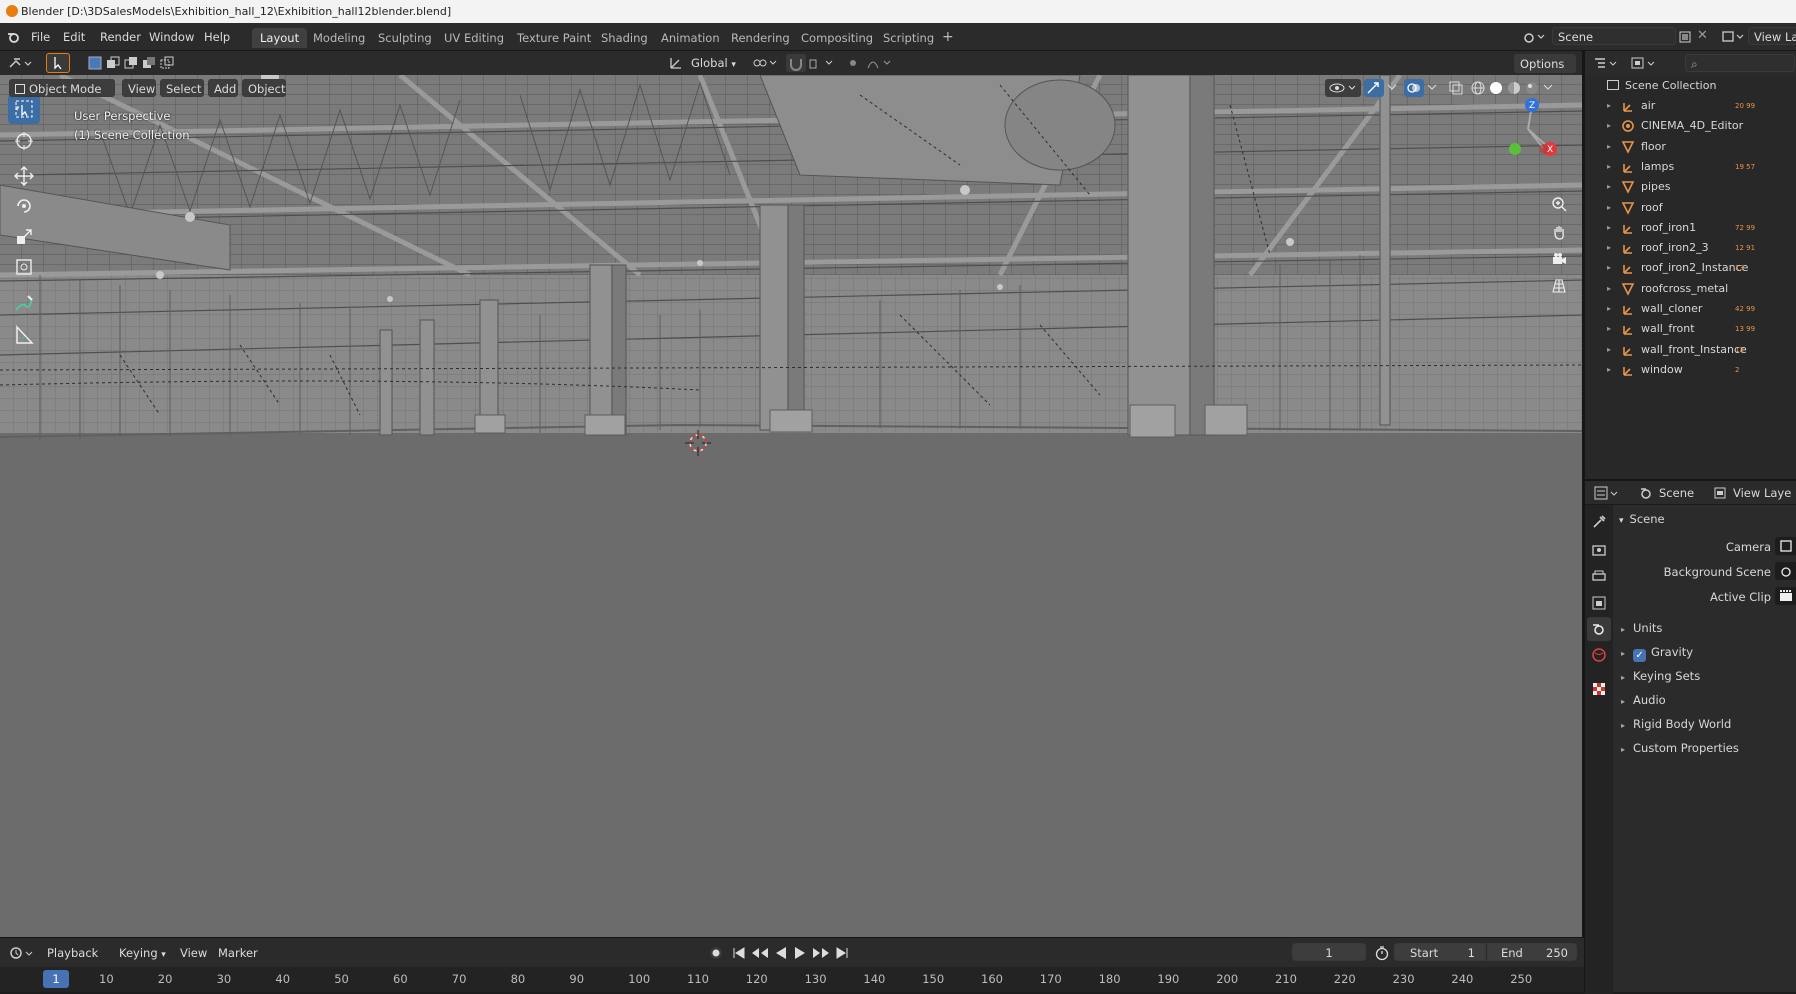 This screenshot has width=1796, height=994. I want to click on scene-name-field: Scene, so click(1614, 36).